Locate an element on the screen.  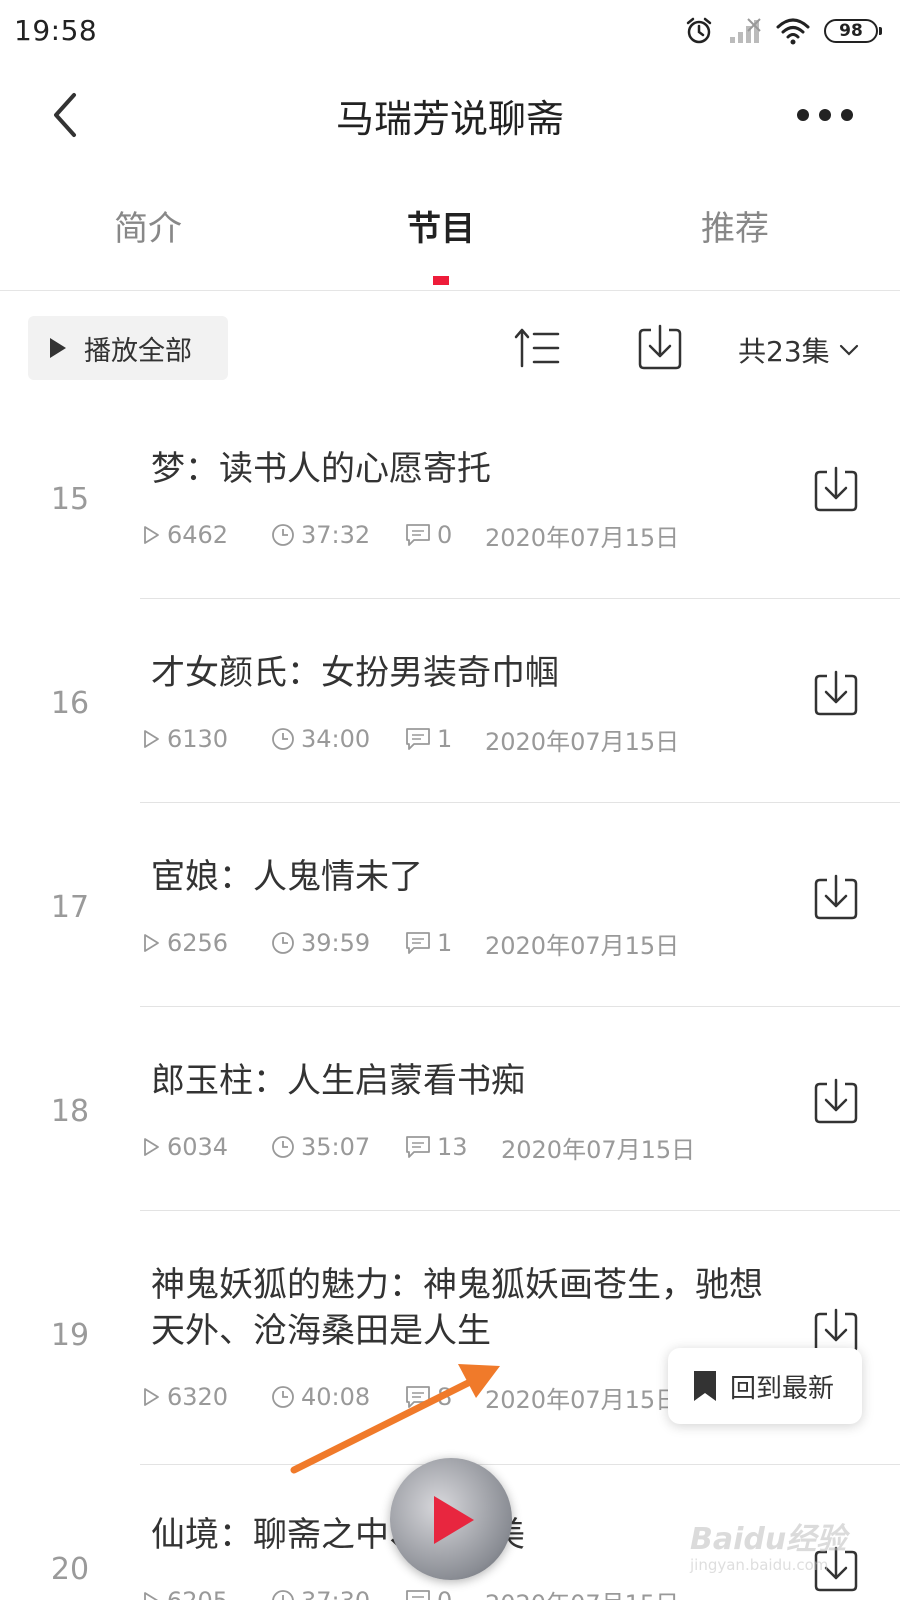
tab-recommend: 推荐 is located at coordinates (735, 225).